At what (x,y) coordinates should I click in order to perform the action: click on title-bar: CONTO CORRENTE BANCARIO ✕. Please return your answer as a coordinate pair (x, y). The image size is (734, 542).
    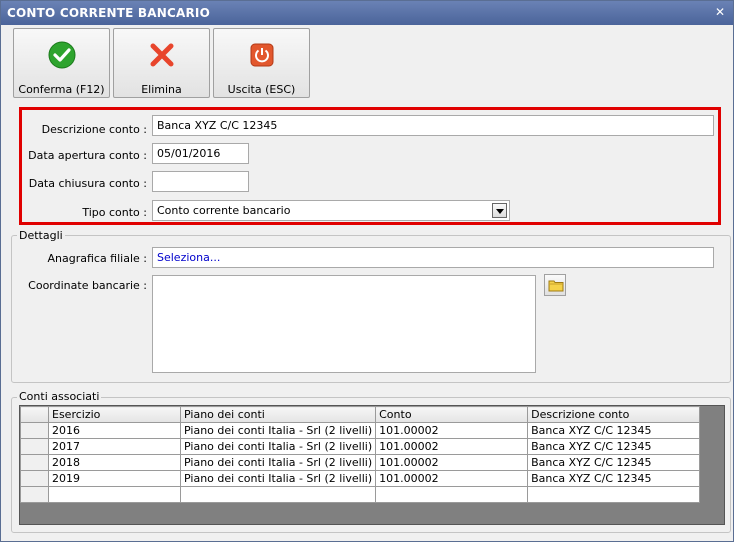
    Looking at the image, I should click on (367, 13).